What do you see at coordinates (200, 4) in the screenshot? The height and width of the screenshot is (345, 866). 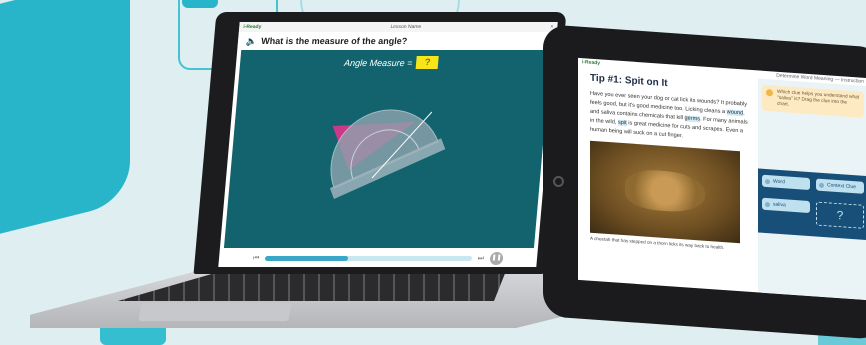 I see `decor-tab` at bounding box center [200, 4].